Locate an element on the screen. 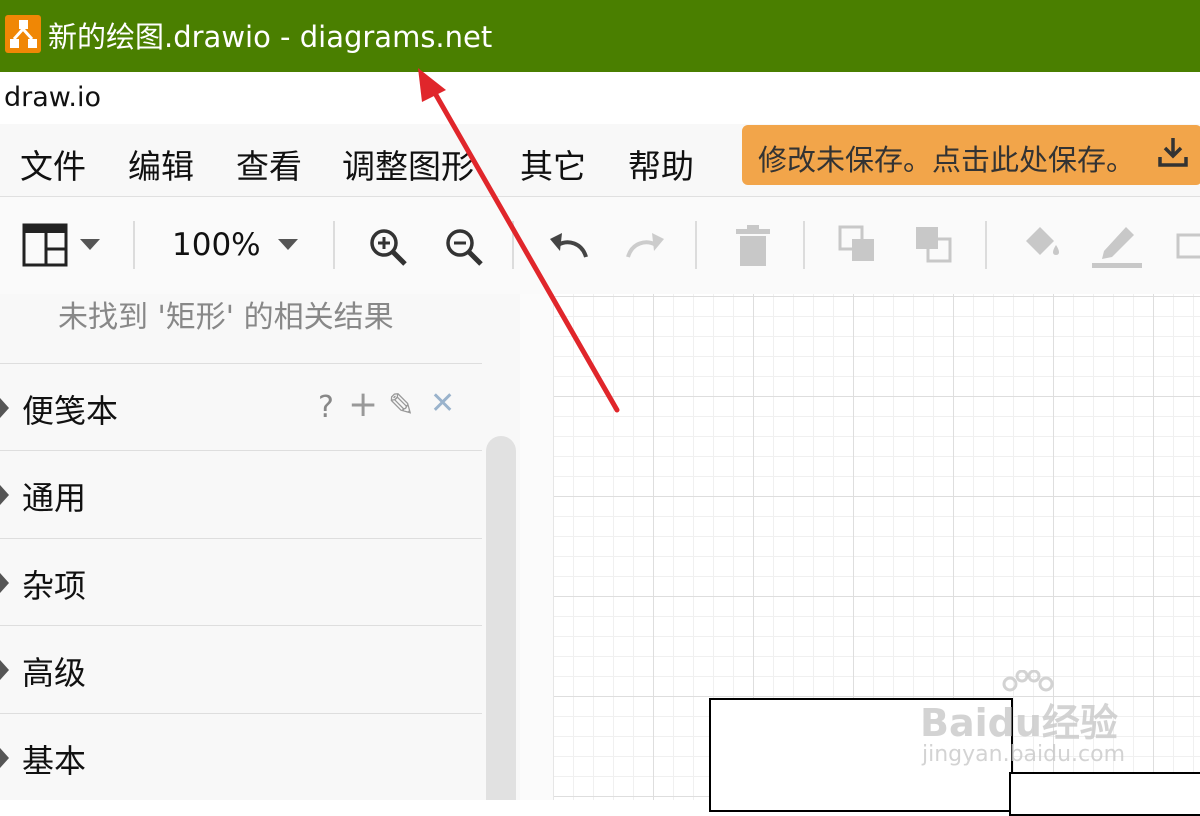 The width and height of the screenshot is (1200, 816). scratchpad-edit-icon: ✎ is located at coordinates (401, 405).